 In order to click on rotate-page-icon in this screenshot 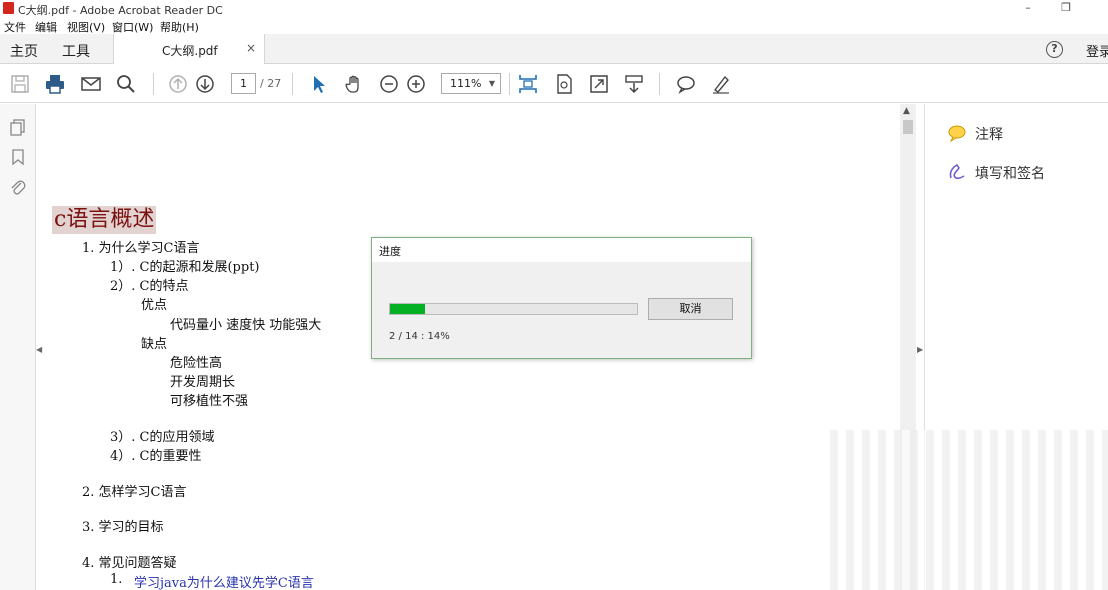, I will do `click(564, 84)`.